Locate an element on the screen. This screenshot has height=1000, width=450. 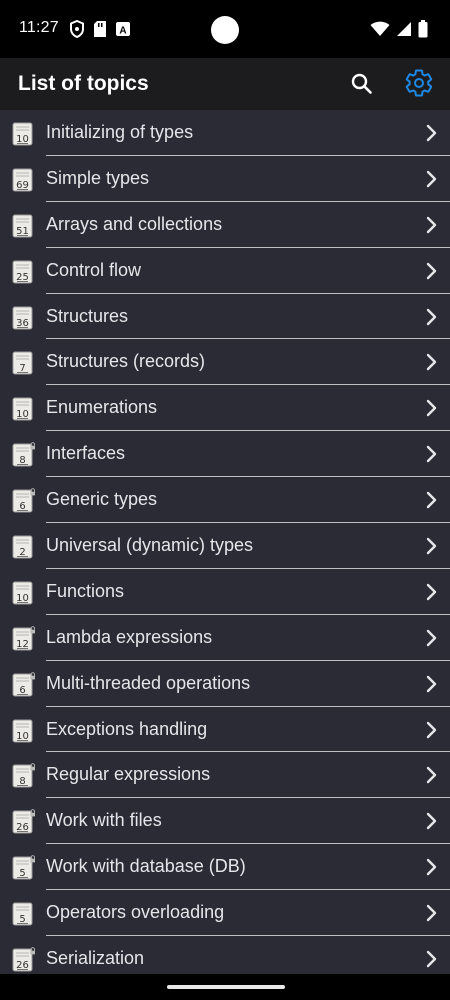
topic-row: 6 Multi-threaded operations is located at coordinates (225, 684).